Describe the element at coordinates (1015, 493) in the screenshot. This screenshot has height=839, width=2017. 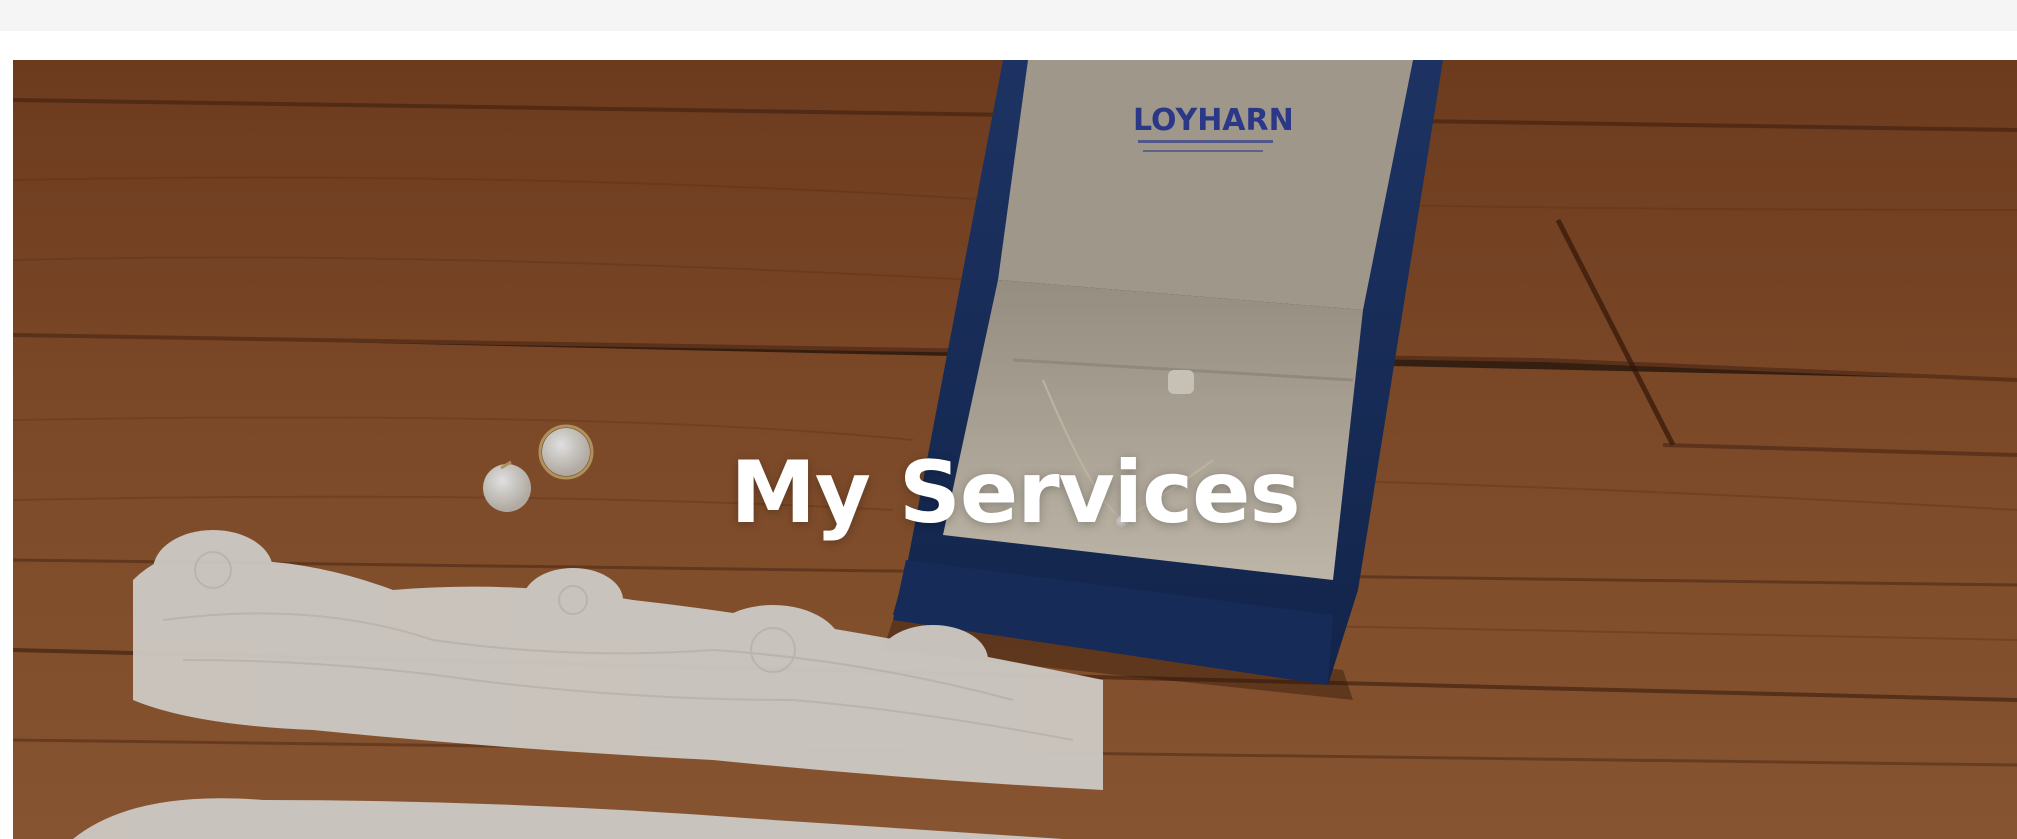
I see `hero-title: My Services` at that location.